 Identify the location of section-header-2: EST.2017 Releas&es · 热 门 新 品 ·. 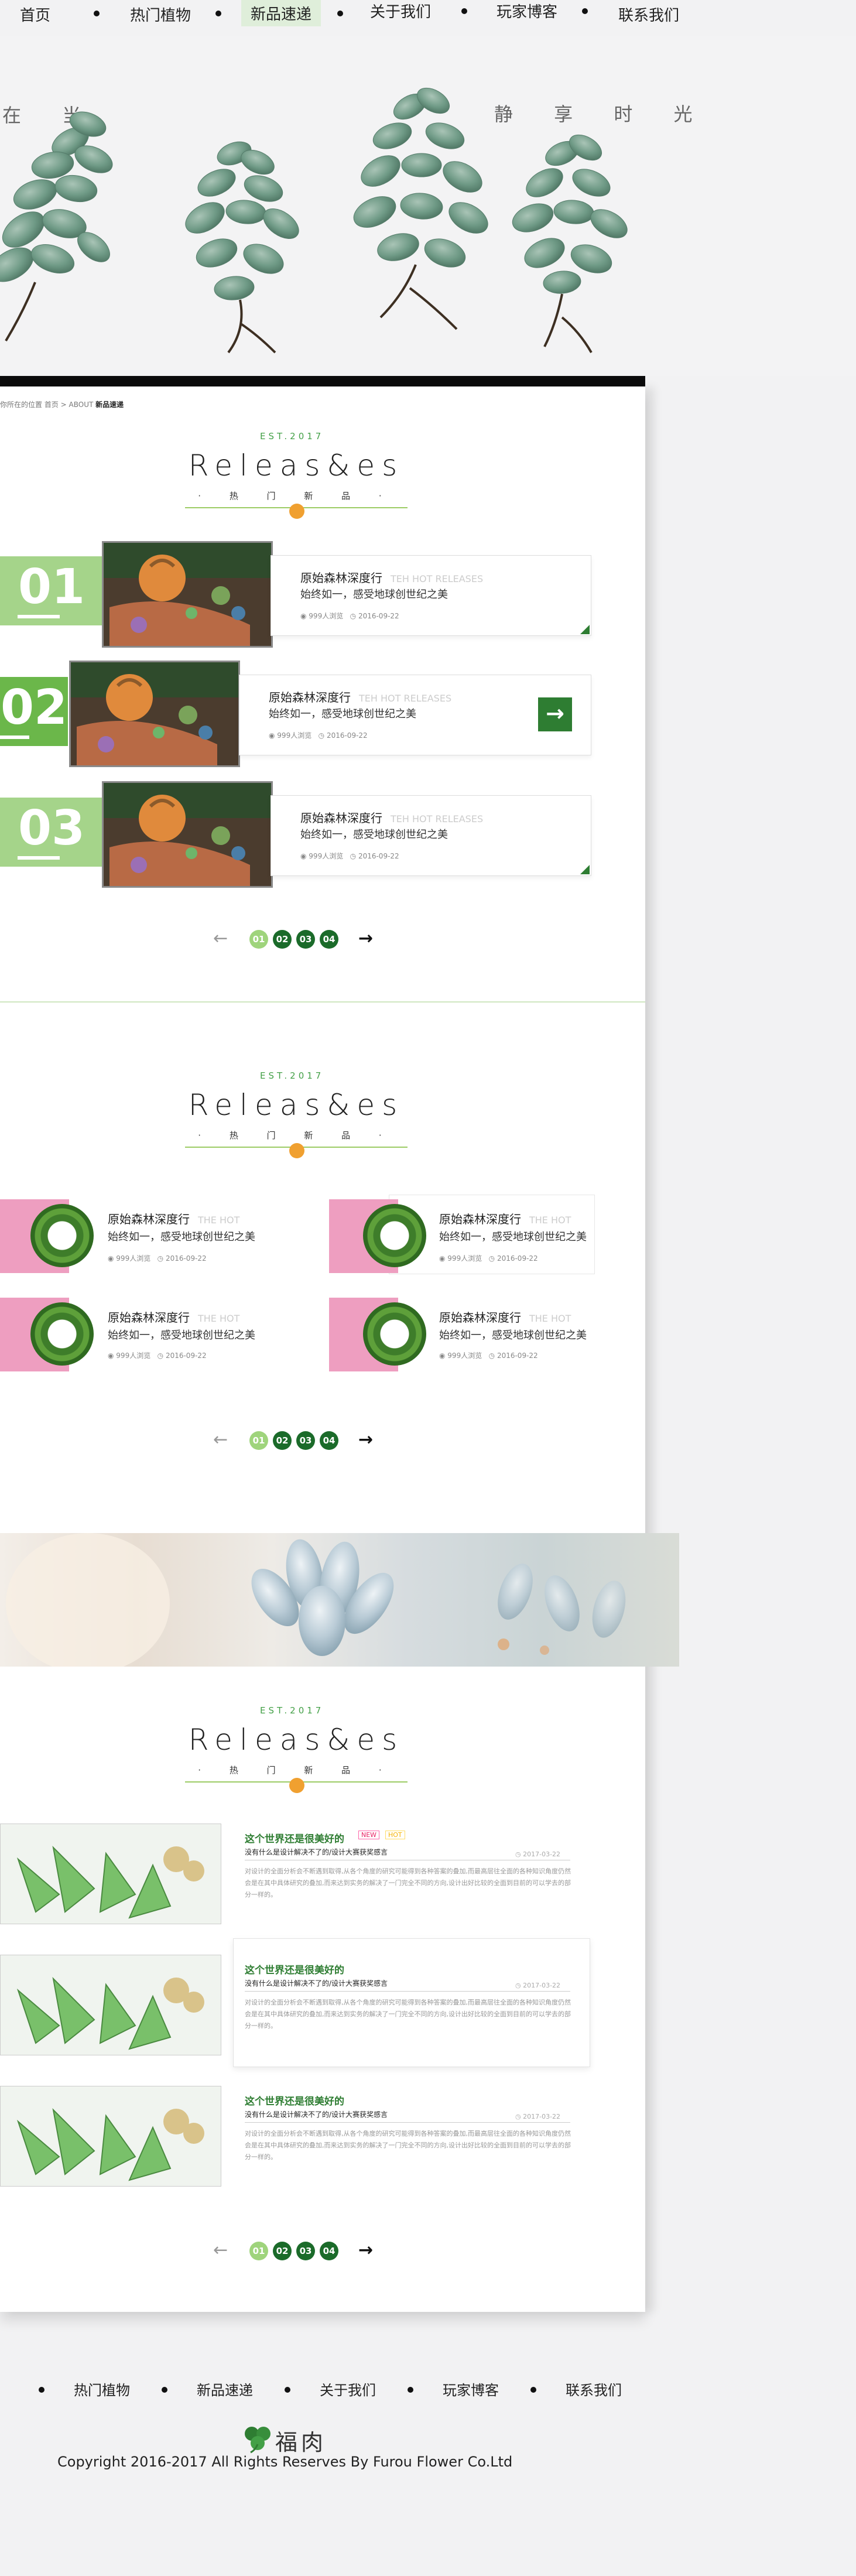
(296, 1114).